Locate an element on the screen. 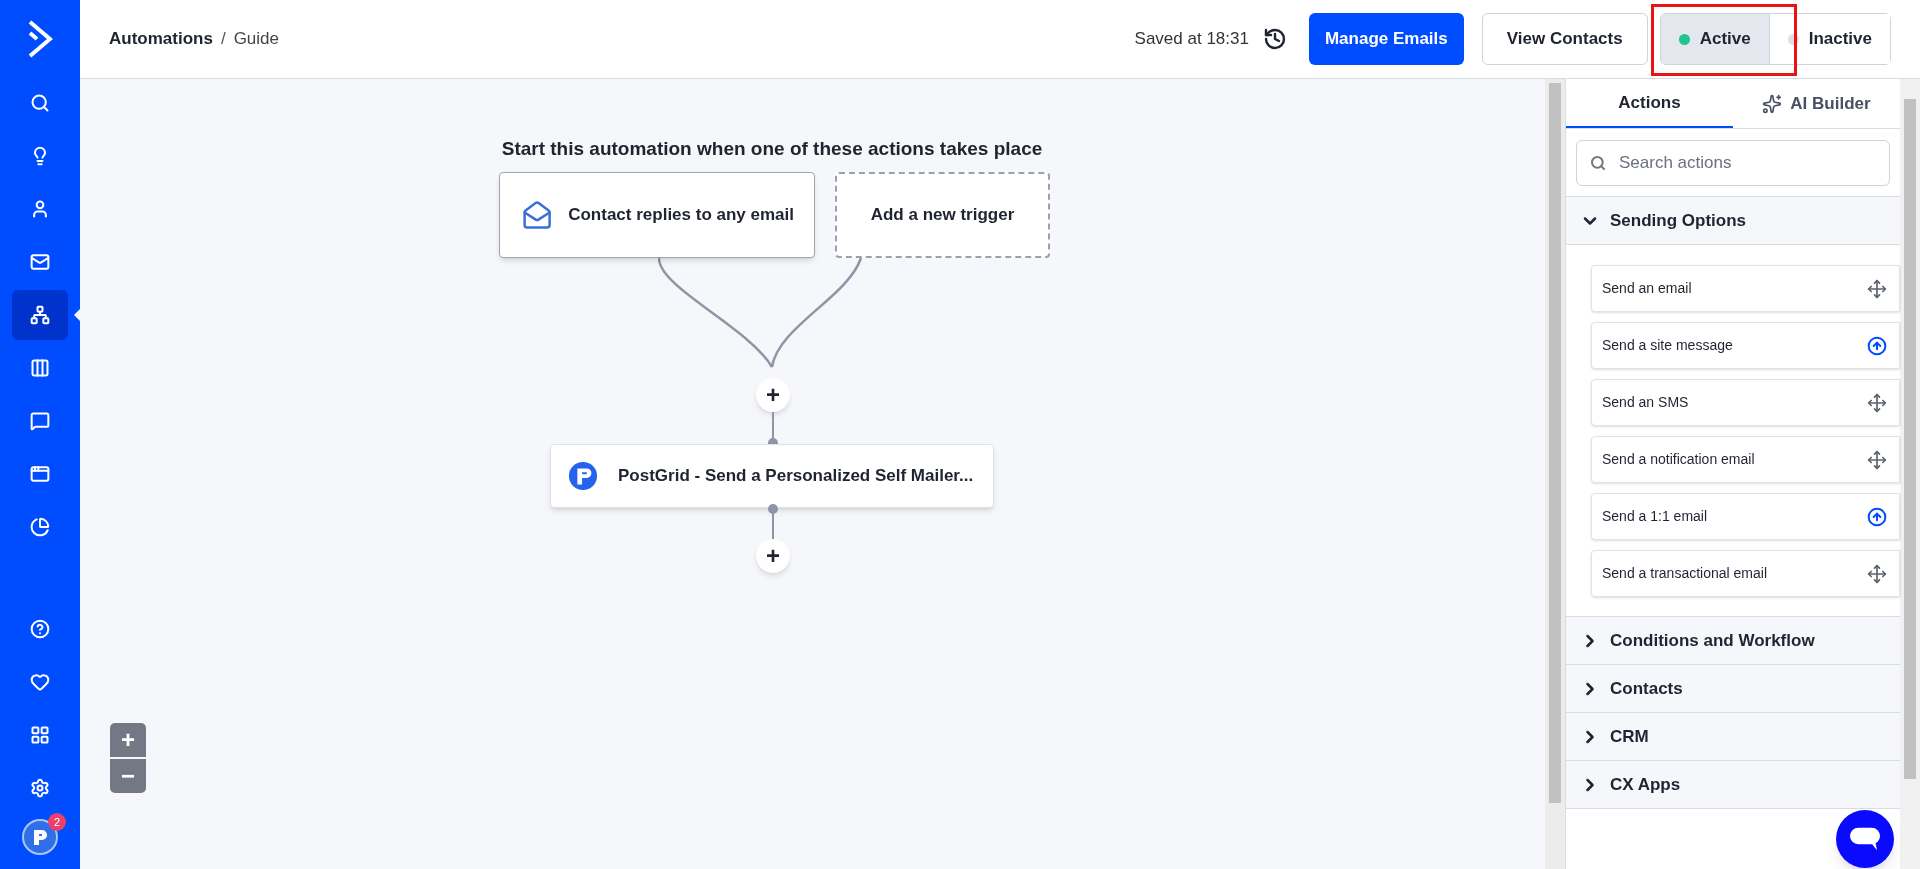  panel-tab: AI Builder is located at coordinates (1816, 103).